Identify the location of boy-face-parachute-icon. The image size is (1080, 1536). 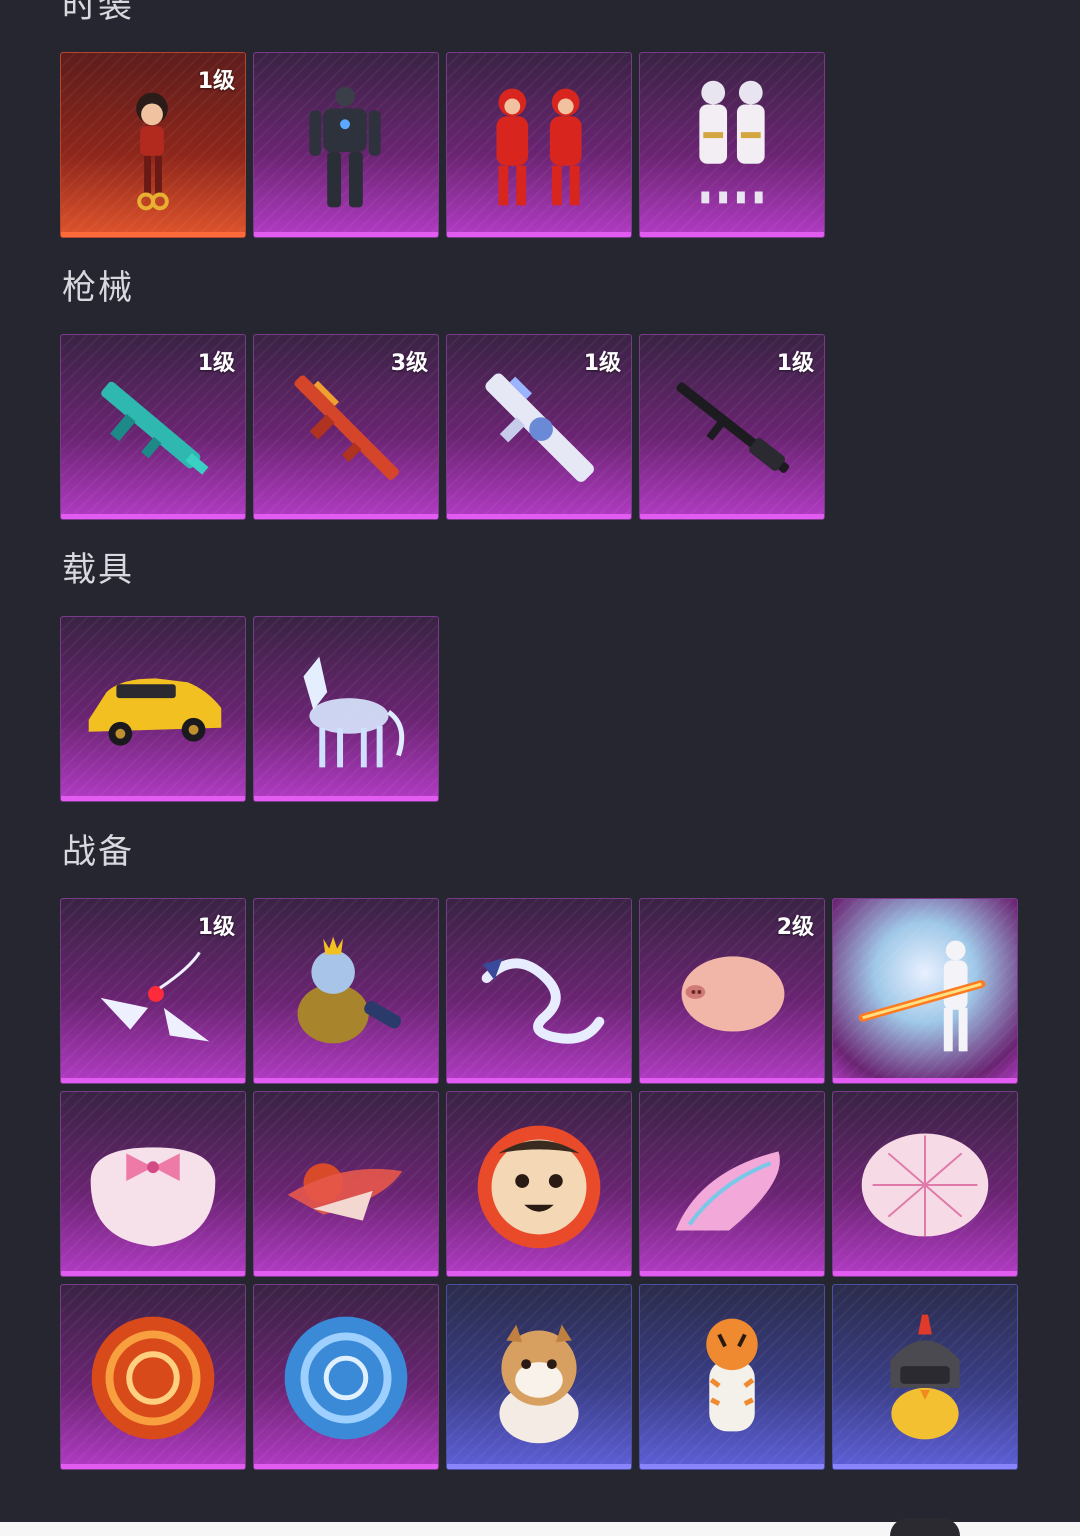
(539, 1184).